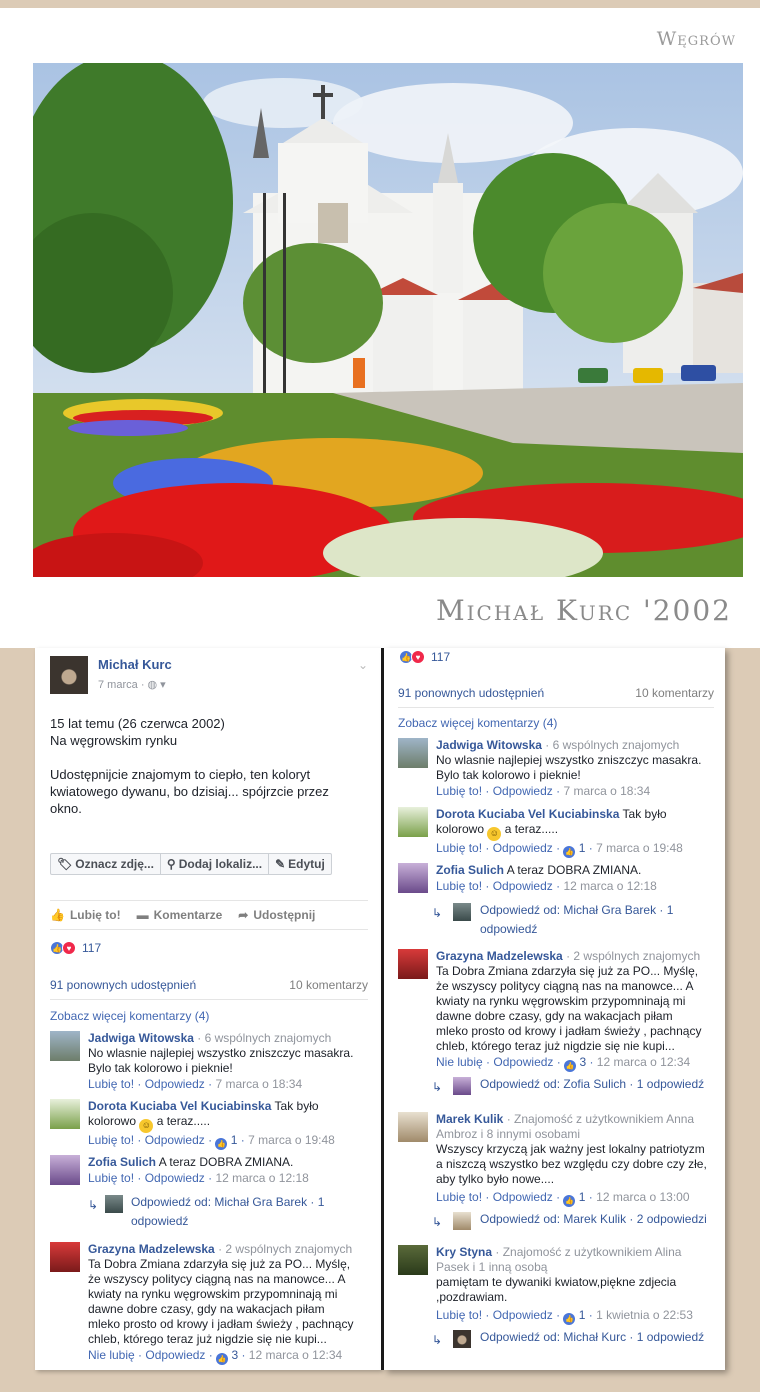 Image resolution: width=760 pixels, height=1392 pixels. I want to click on author-avatar, so click(69, 675).